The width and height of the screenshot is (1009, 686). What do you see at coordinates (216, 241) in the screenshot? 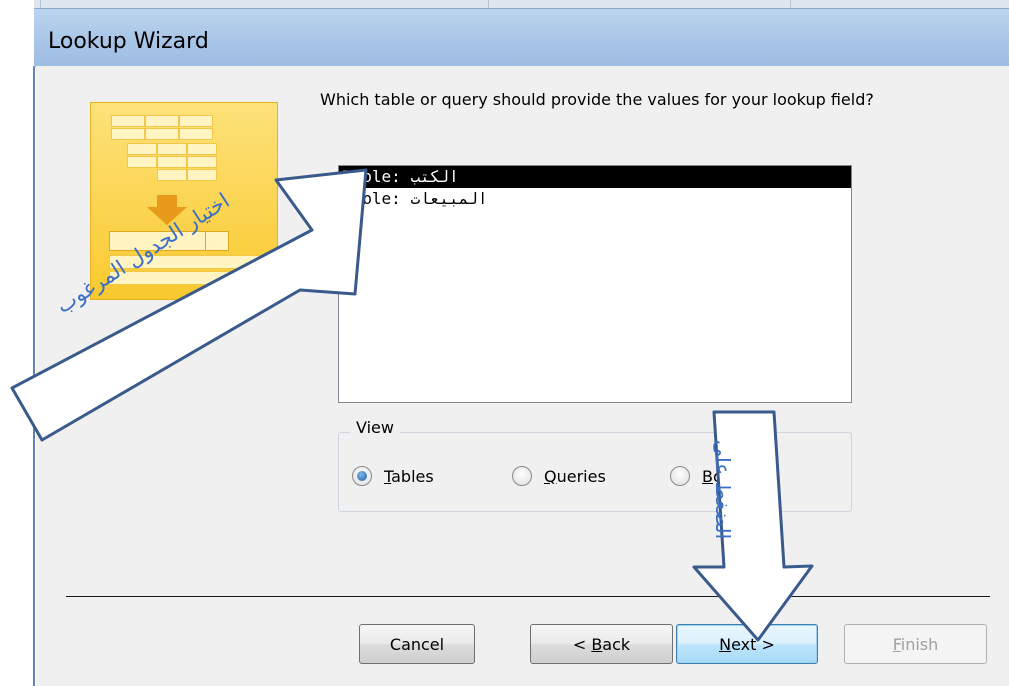
I see `chevron-down-icon` at bounding box center [216, 241].